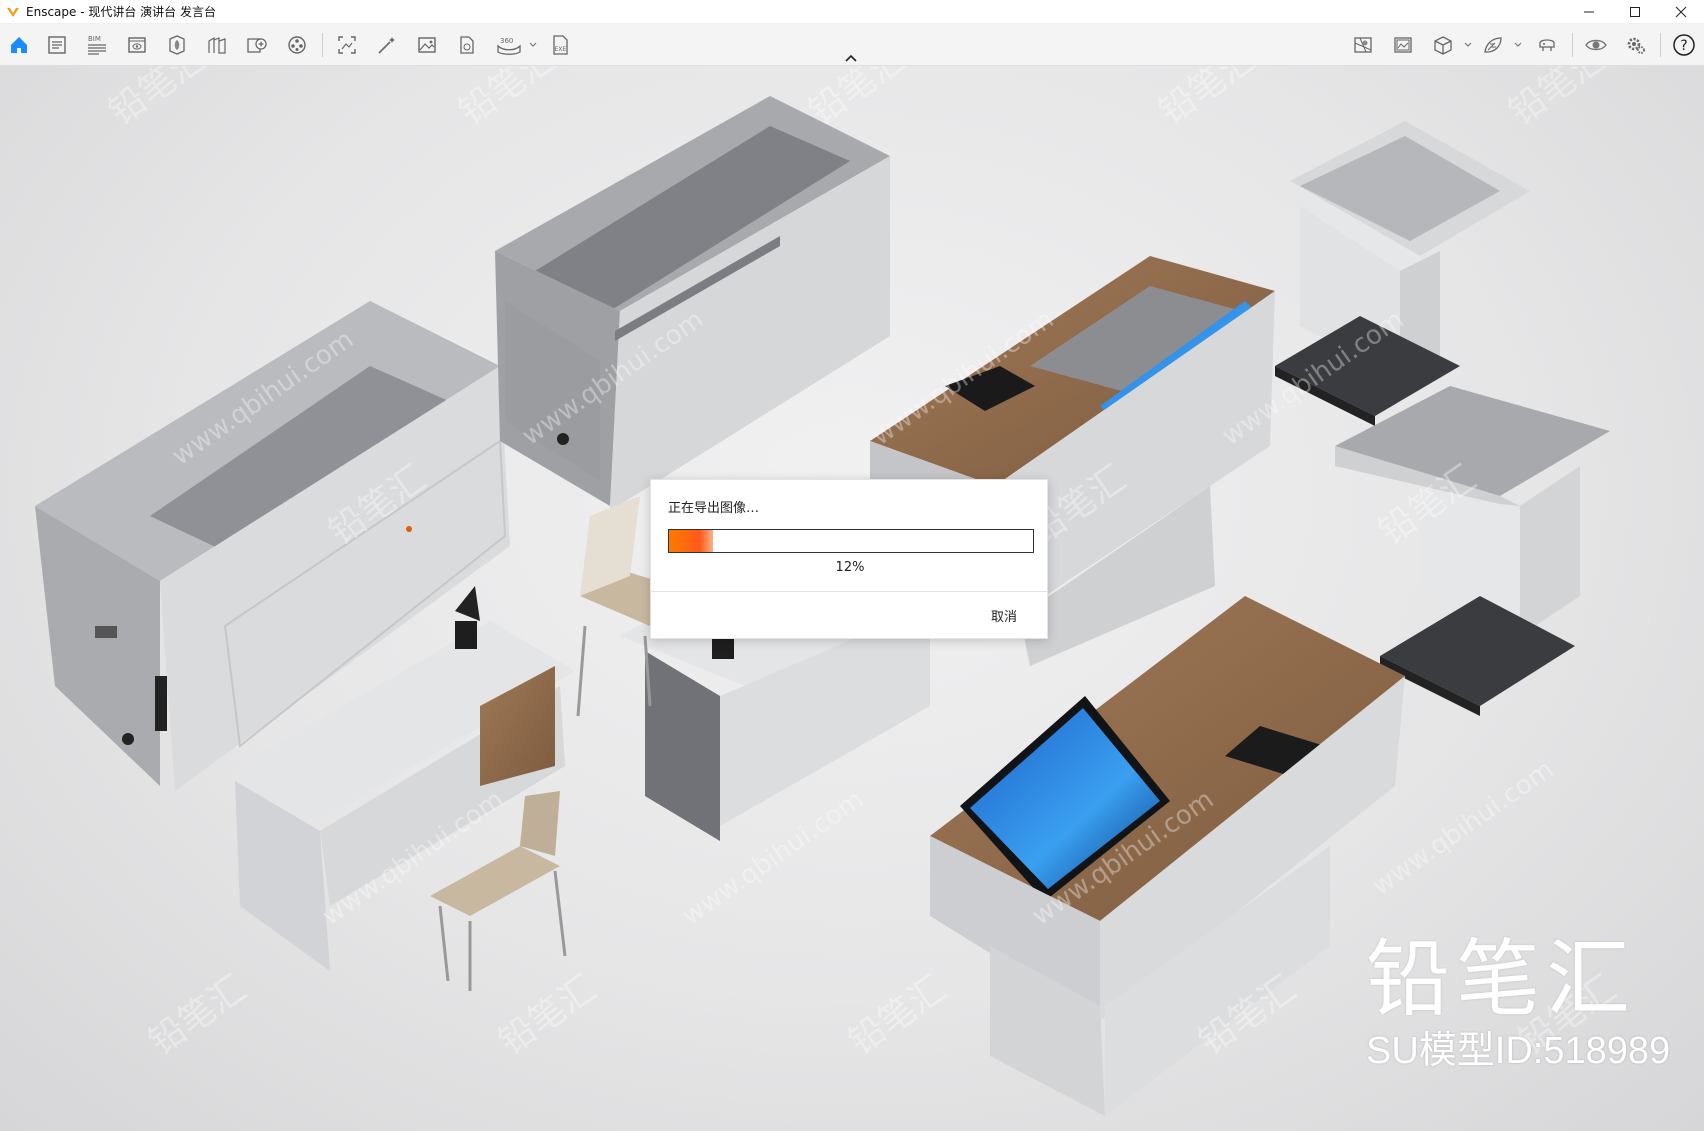 This screenshot has height=1131, width=1704. What do you see at coordinates (1363, 45) in the screenshot?
I see `map-icon` at bounding box center [1363, 45].